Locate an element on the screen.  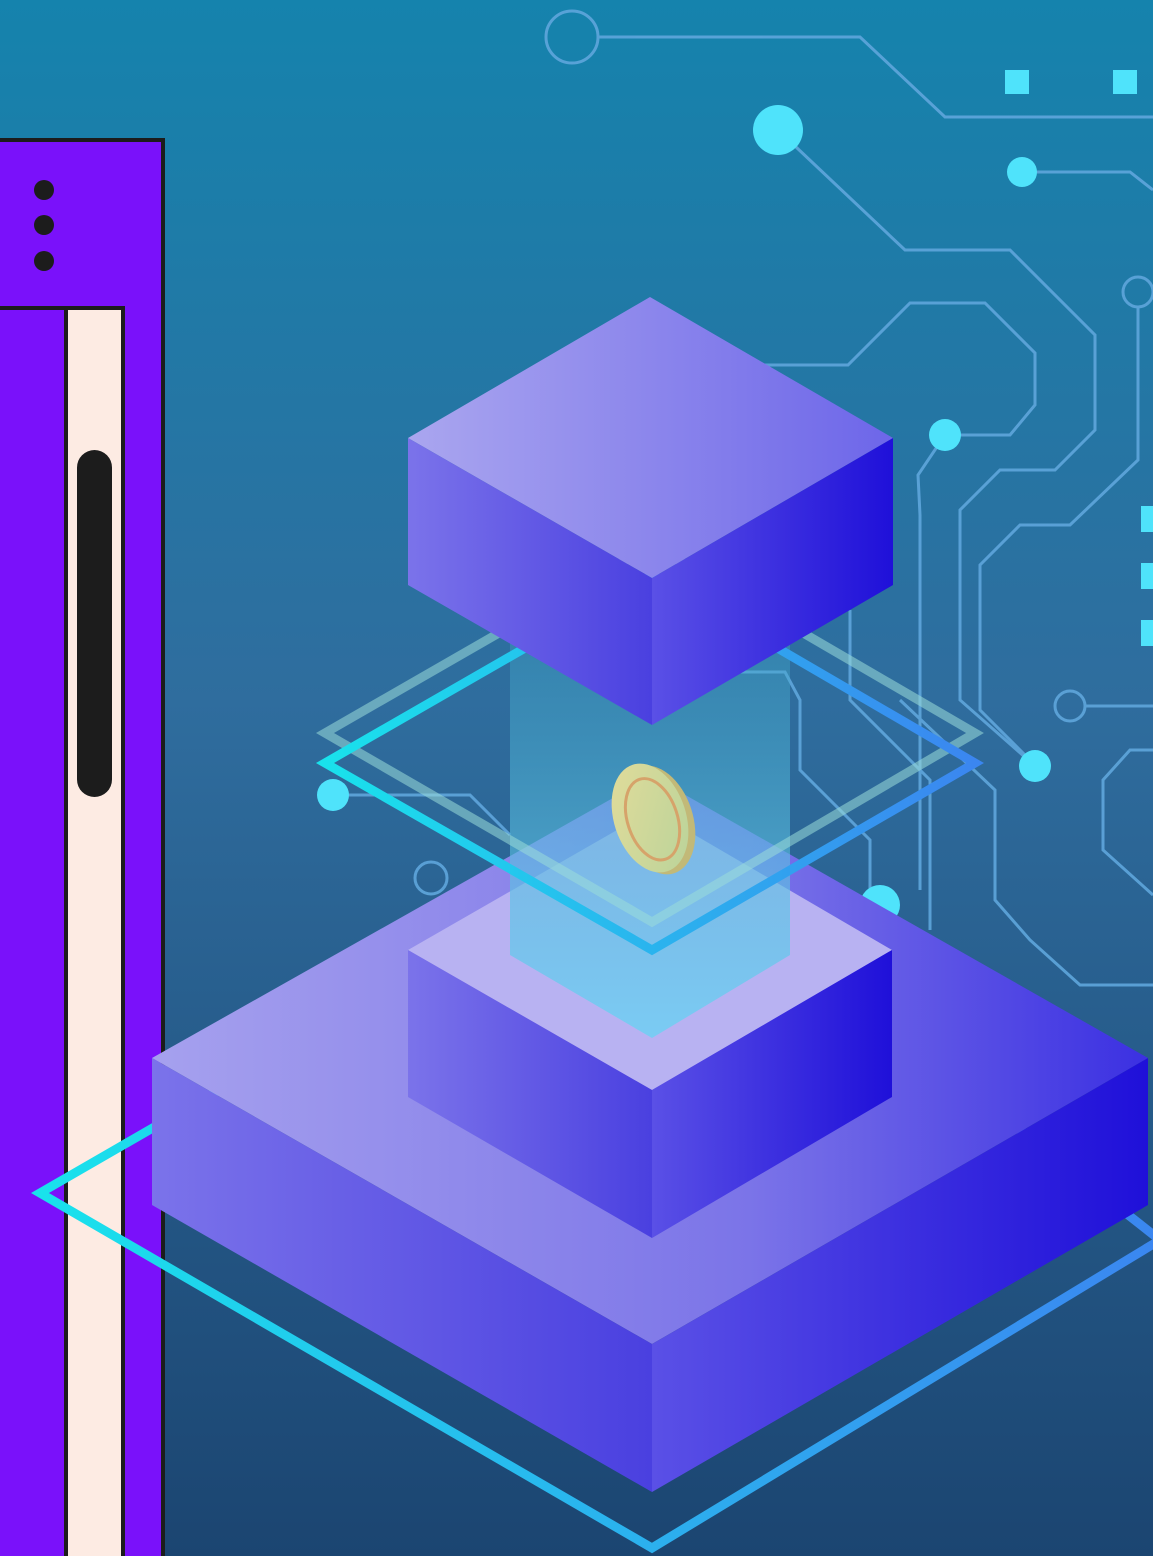
app-window-panel is located at coordinates (82, 847).